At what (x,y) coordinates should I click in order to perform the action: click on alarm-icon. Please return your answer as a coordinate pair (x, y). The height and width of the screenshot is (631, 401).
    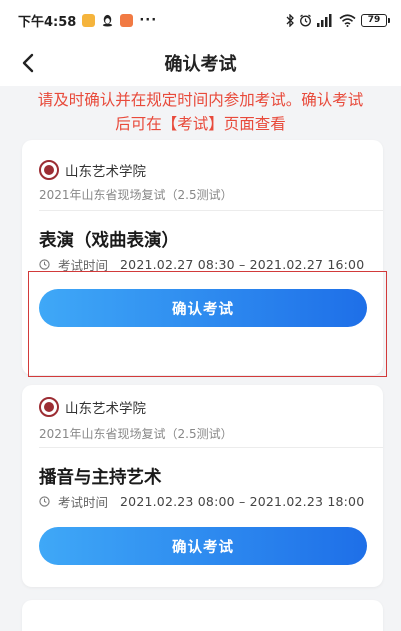
    Looking at the image, I should click on (305, 19).